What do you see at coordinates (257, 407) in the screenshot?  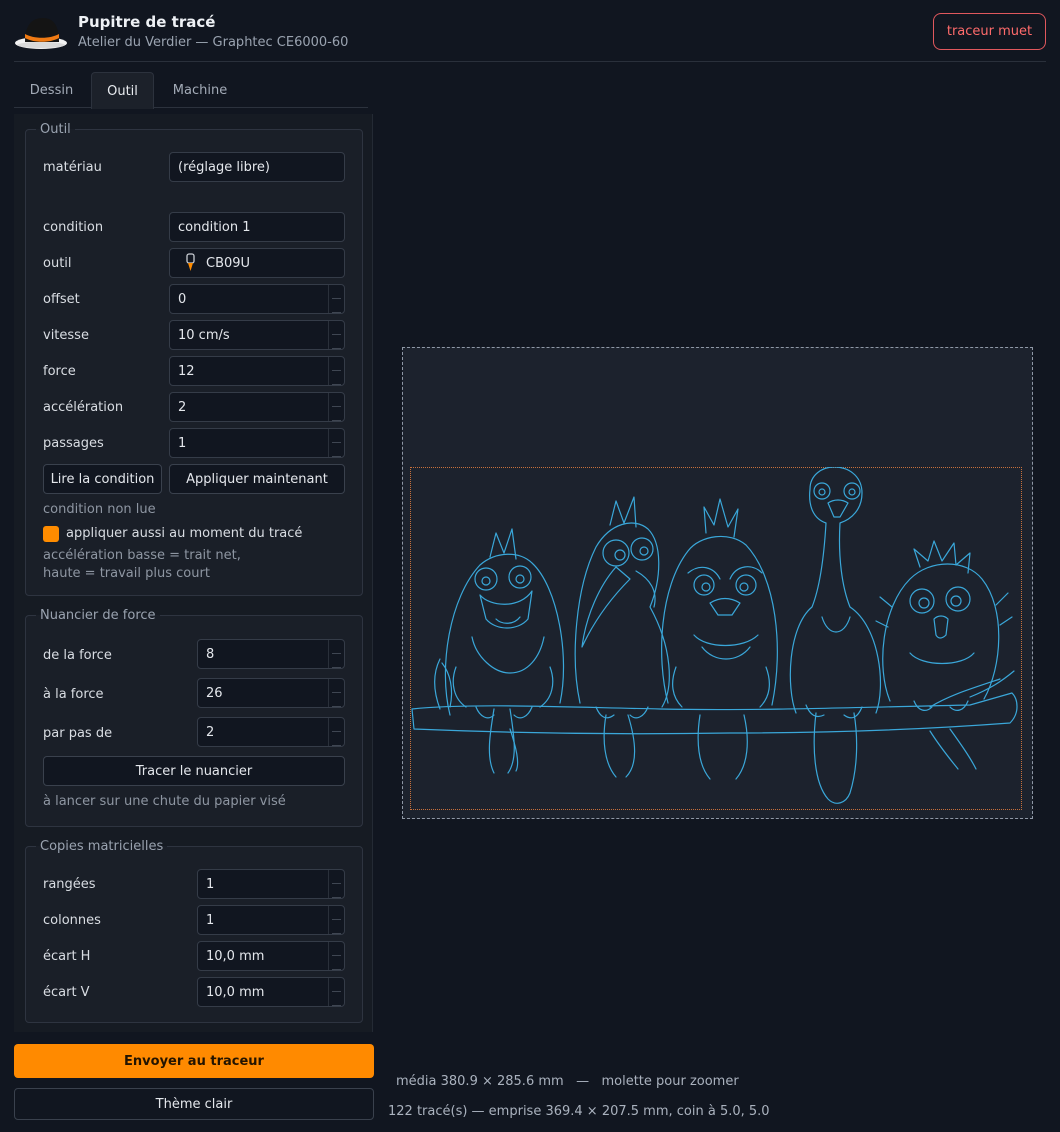 I see `acceleration-spinbox: 2` at bounding box center [257, 407].